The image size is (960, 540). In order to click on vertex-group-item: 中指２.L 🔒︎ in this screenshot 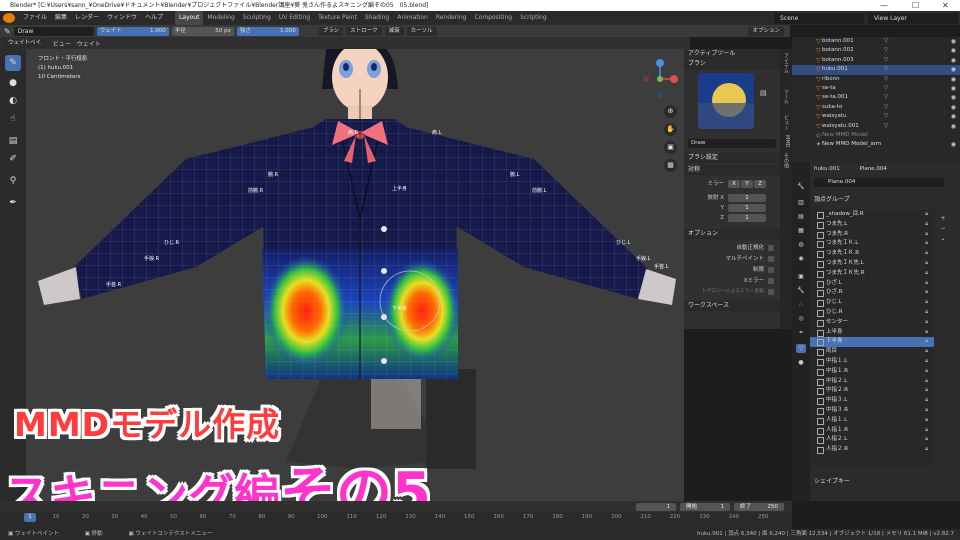, I will do `click(872, 382)`.